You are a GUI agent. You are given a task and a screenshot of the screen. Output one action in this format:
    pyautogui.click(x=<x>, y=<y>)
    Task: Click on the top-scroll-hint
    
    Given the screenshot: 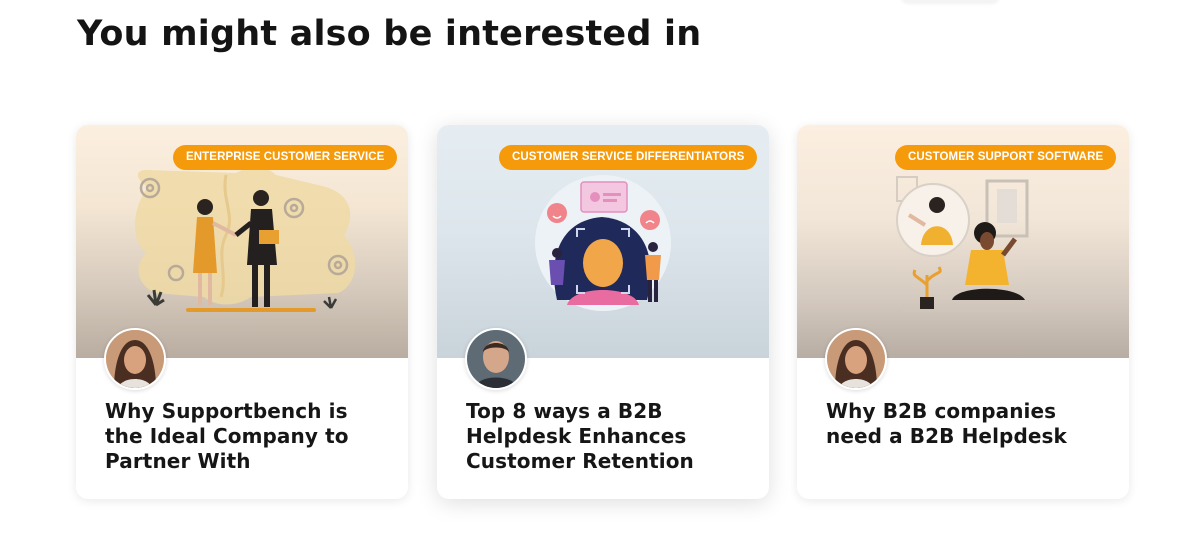 What is the action you would take?
    pyautogui.click(x=950, y=1)
    